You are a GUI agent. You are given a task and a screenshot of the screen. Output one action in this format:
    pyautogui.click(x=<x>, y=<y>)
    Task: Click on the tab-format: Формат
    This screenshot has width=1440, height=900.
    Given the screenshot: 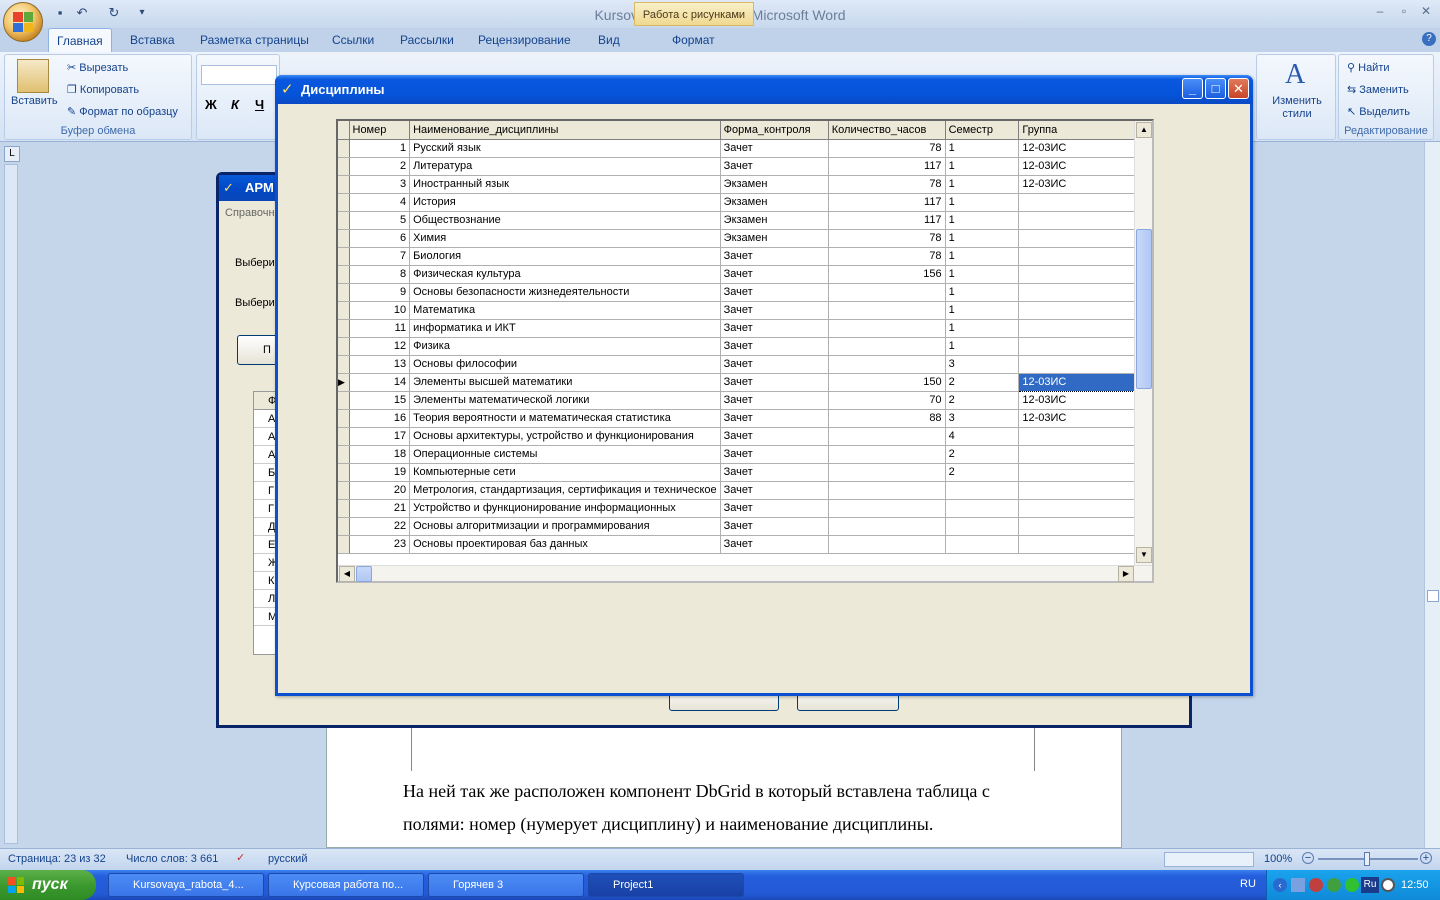 What is the action you would take?
    pyautogui.click(x=693, y=40)
    